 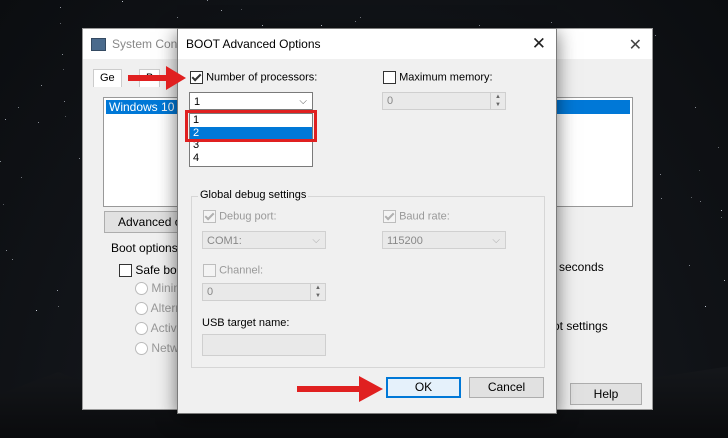 I want to click on num-processors-select: 1 ⌵, so click(x=251, y=101).